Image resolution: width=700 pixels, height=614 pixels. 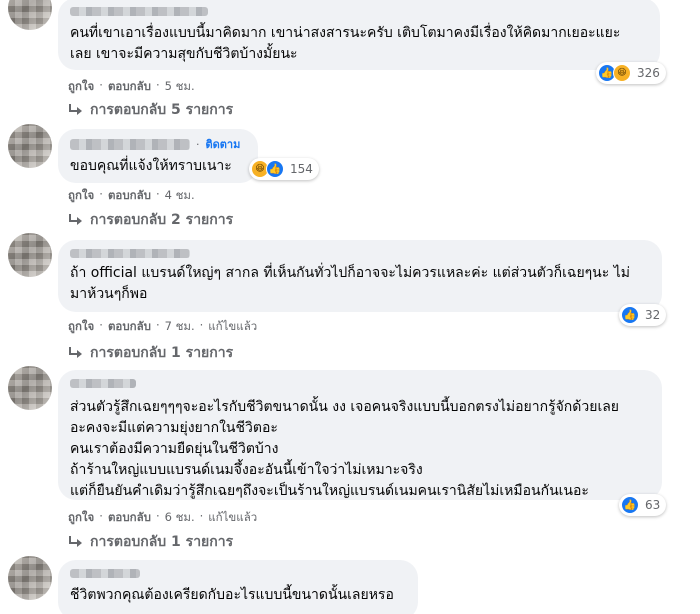 I want to click on reaction-summary: 😆 👍 154, so click(x=284, y=169).